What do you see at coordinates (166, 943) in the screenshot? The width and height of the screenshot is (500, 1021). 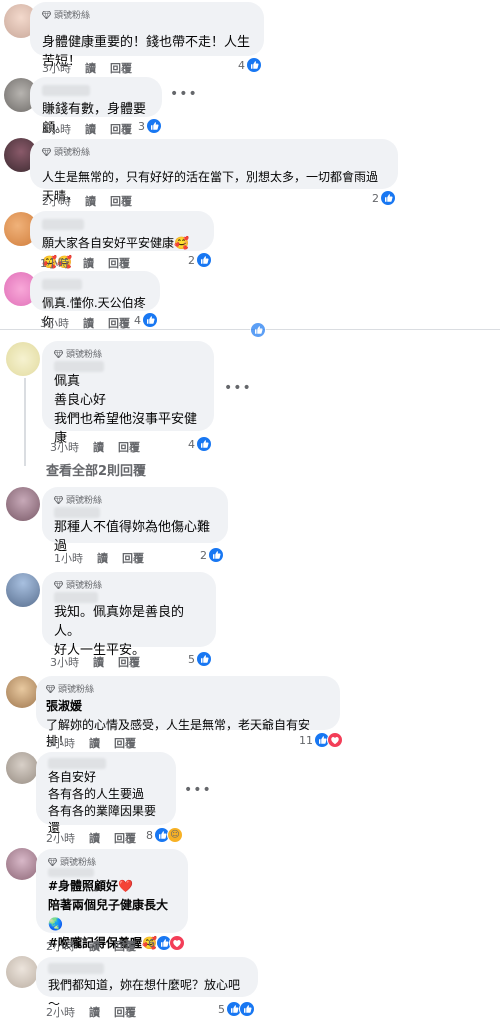 I see `reaction-count: 6` at bounding box center [166, 943].